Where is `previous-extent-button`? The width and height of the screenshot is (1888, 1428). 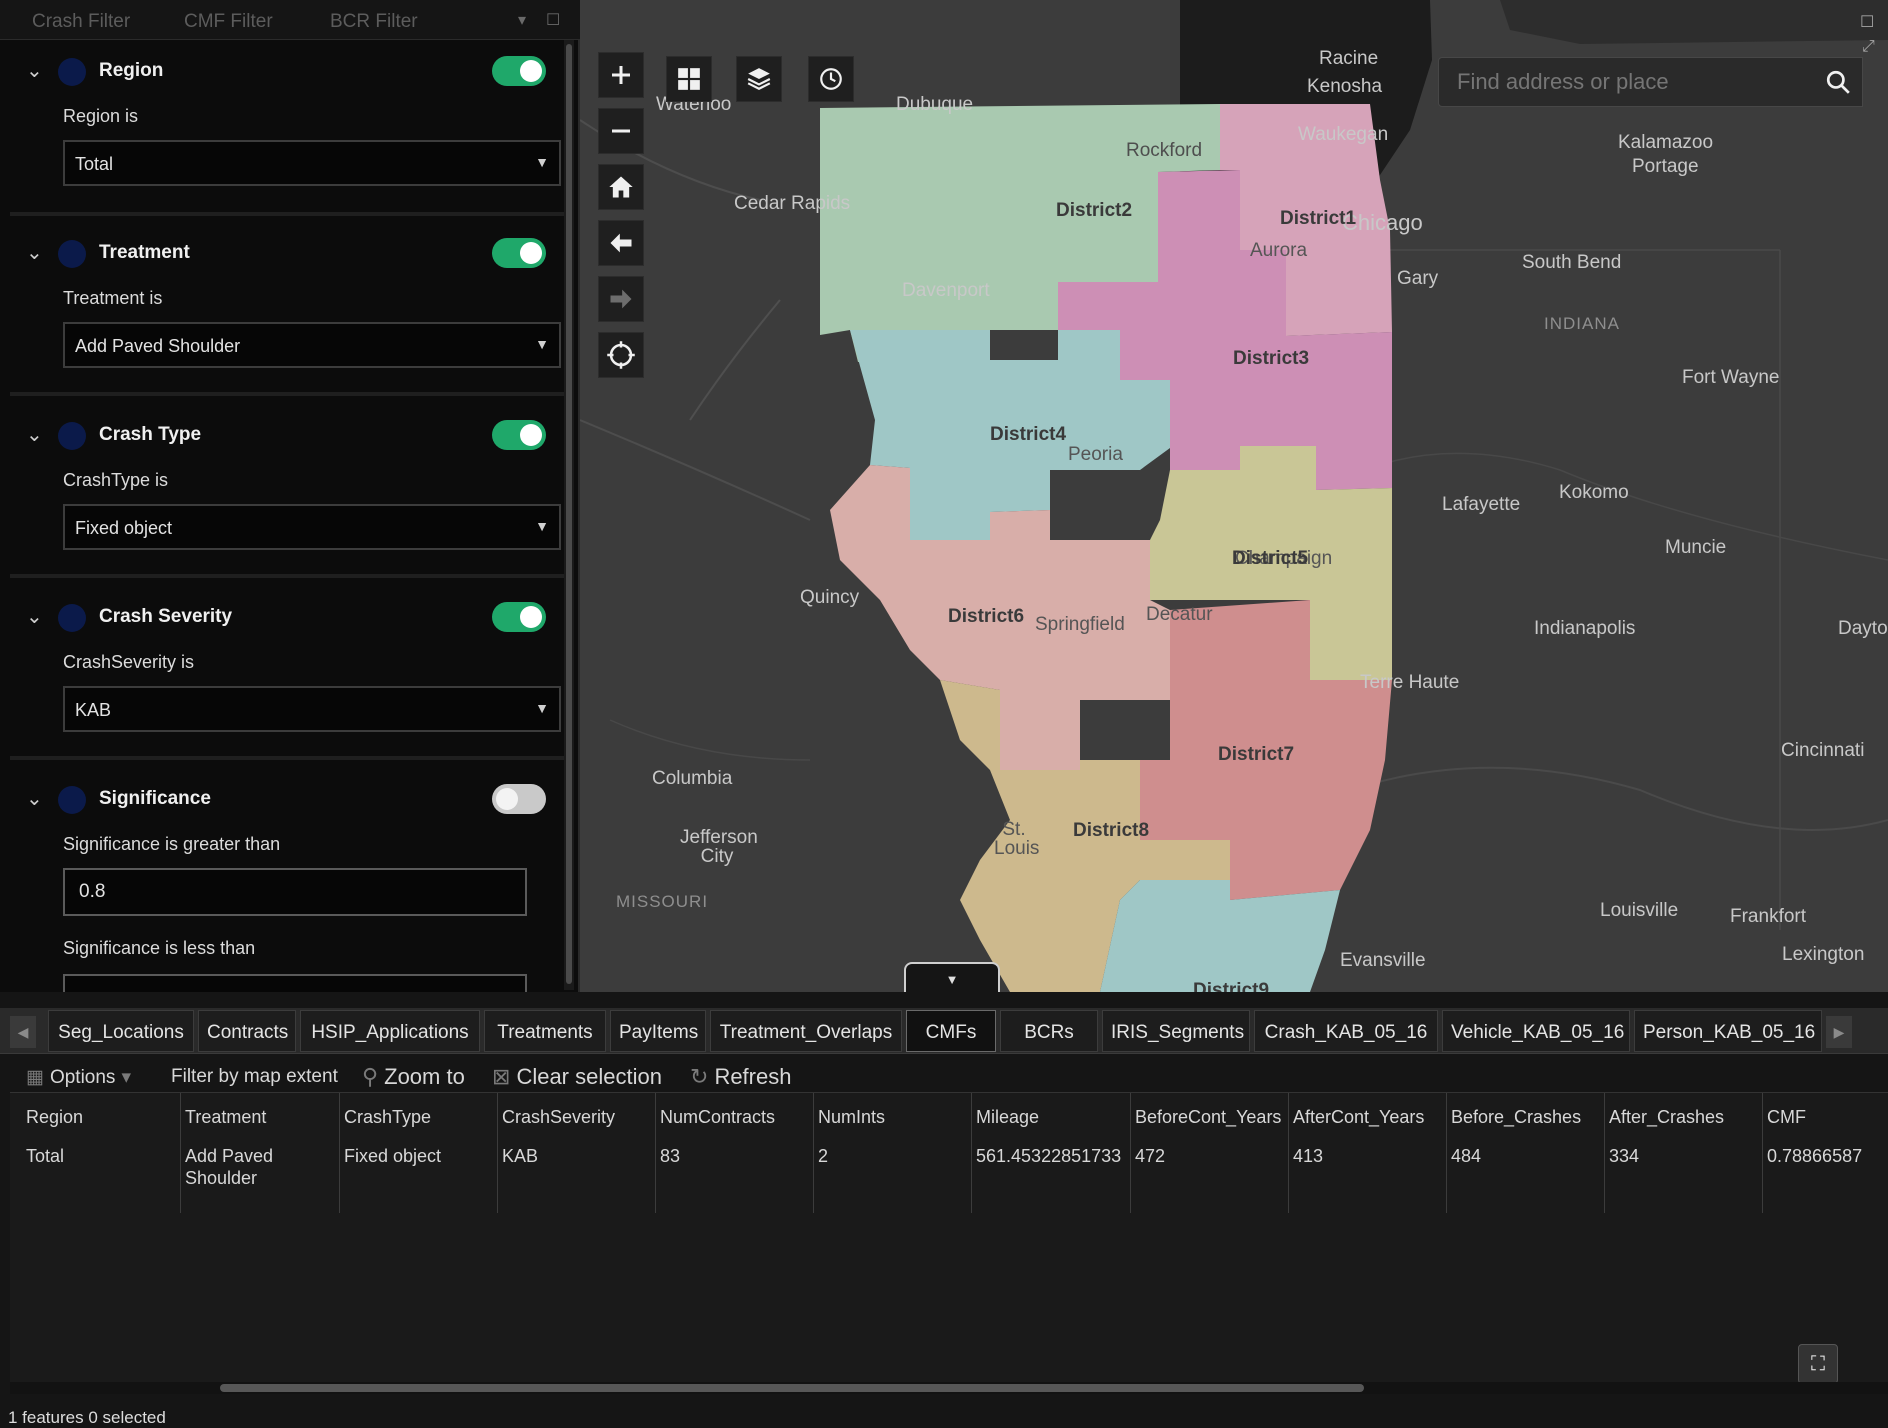
previous-extent-button is located at coordinates (621, 243).